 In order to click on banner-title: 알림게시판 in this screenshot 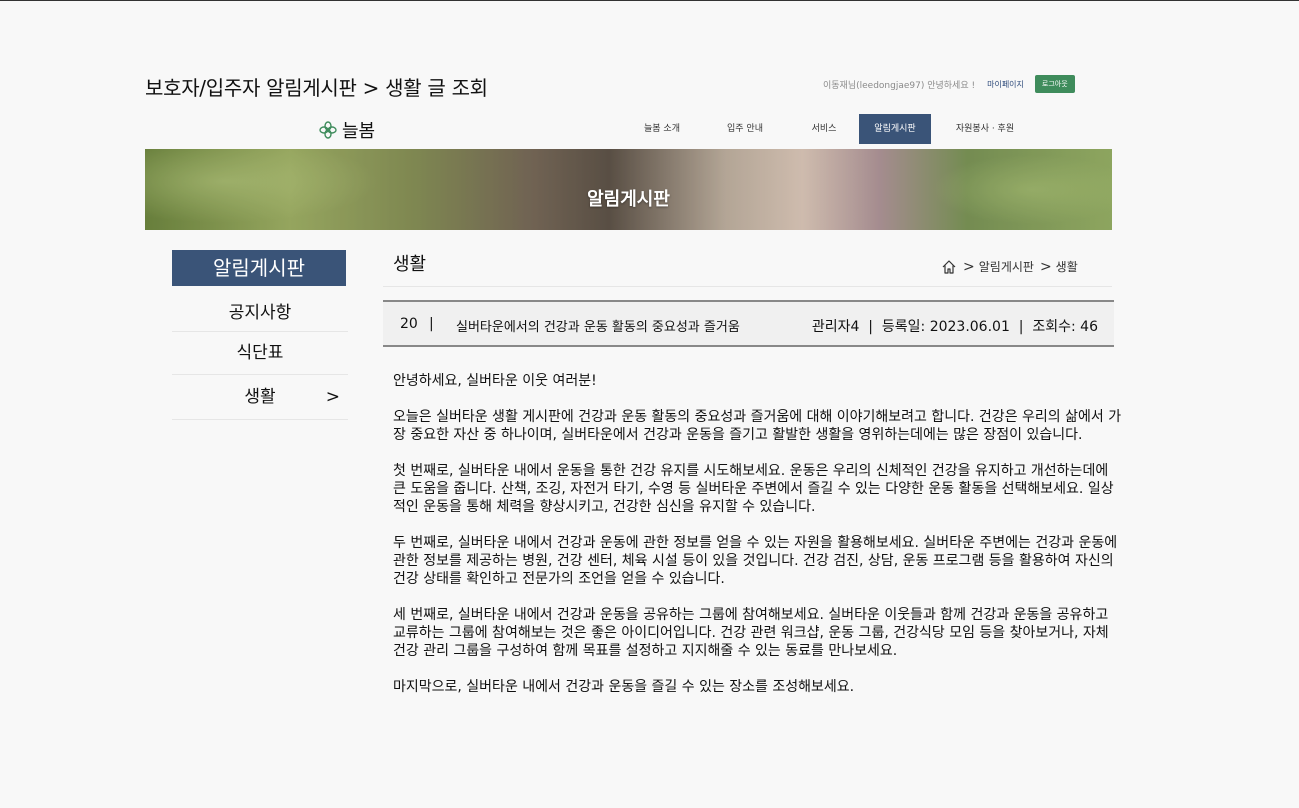, I will do `click(628, 199)`.